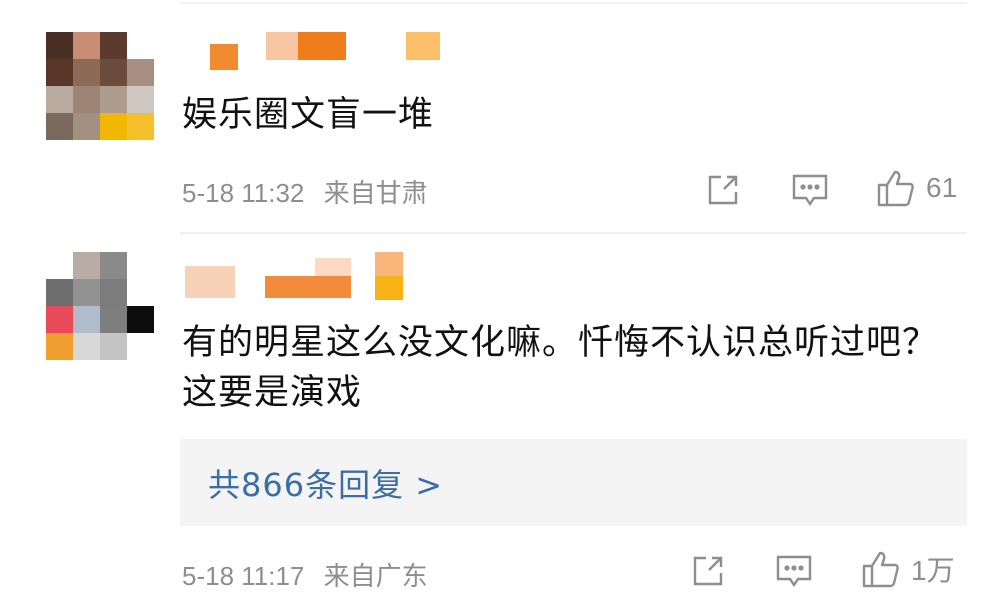  Describe the element at coordinates (243, 193) in the screenshot. I see `comment-time: 5-18 11:32` at that location.